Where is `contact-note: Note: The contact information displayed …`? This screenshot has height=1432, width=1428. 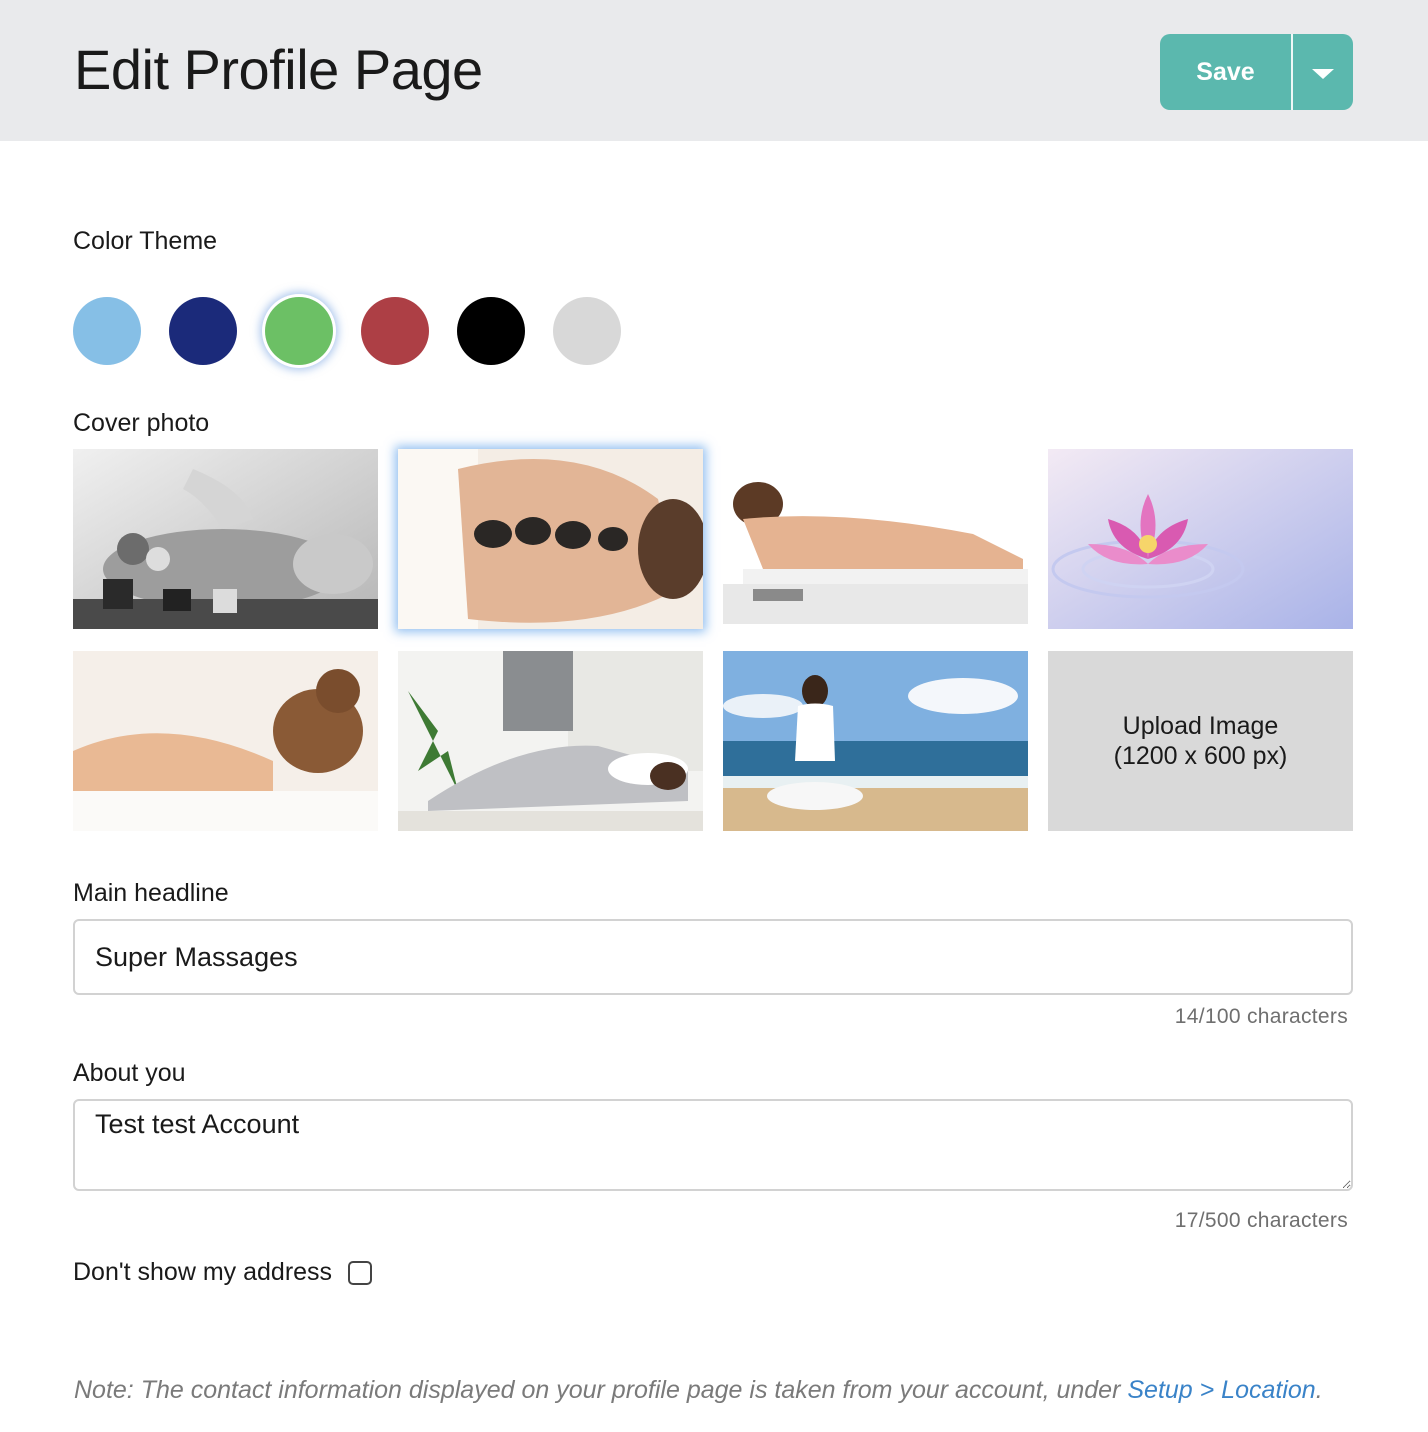 contact-note: Note: The contact information displayed … is located at coordinates (698, 1390).